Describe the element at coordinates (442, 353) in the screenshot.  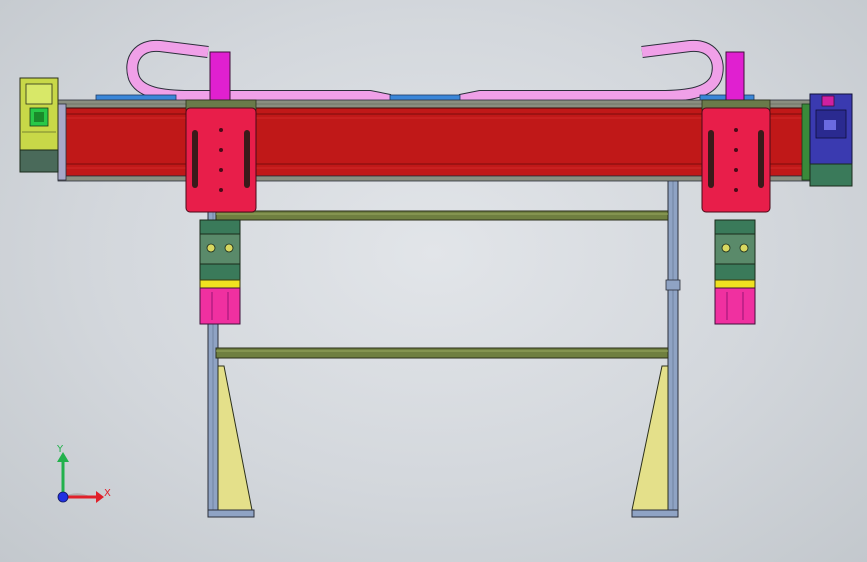
I see `lower-crossbar` at that location.